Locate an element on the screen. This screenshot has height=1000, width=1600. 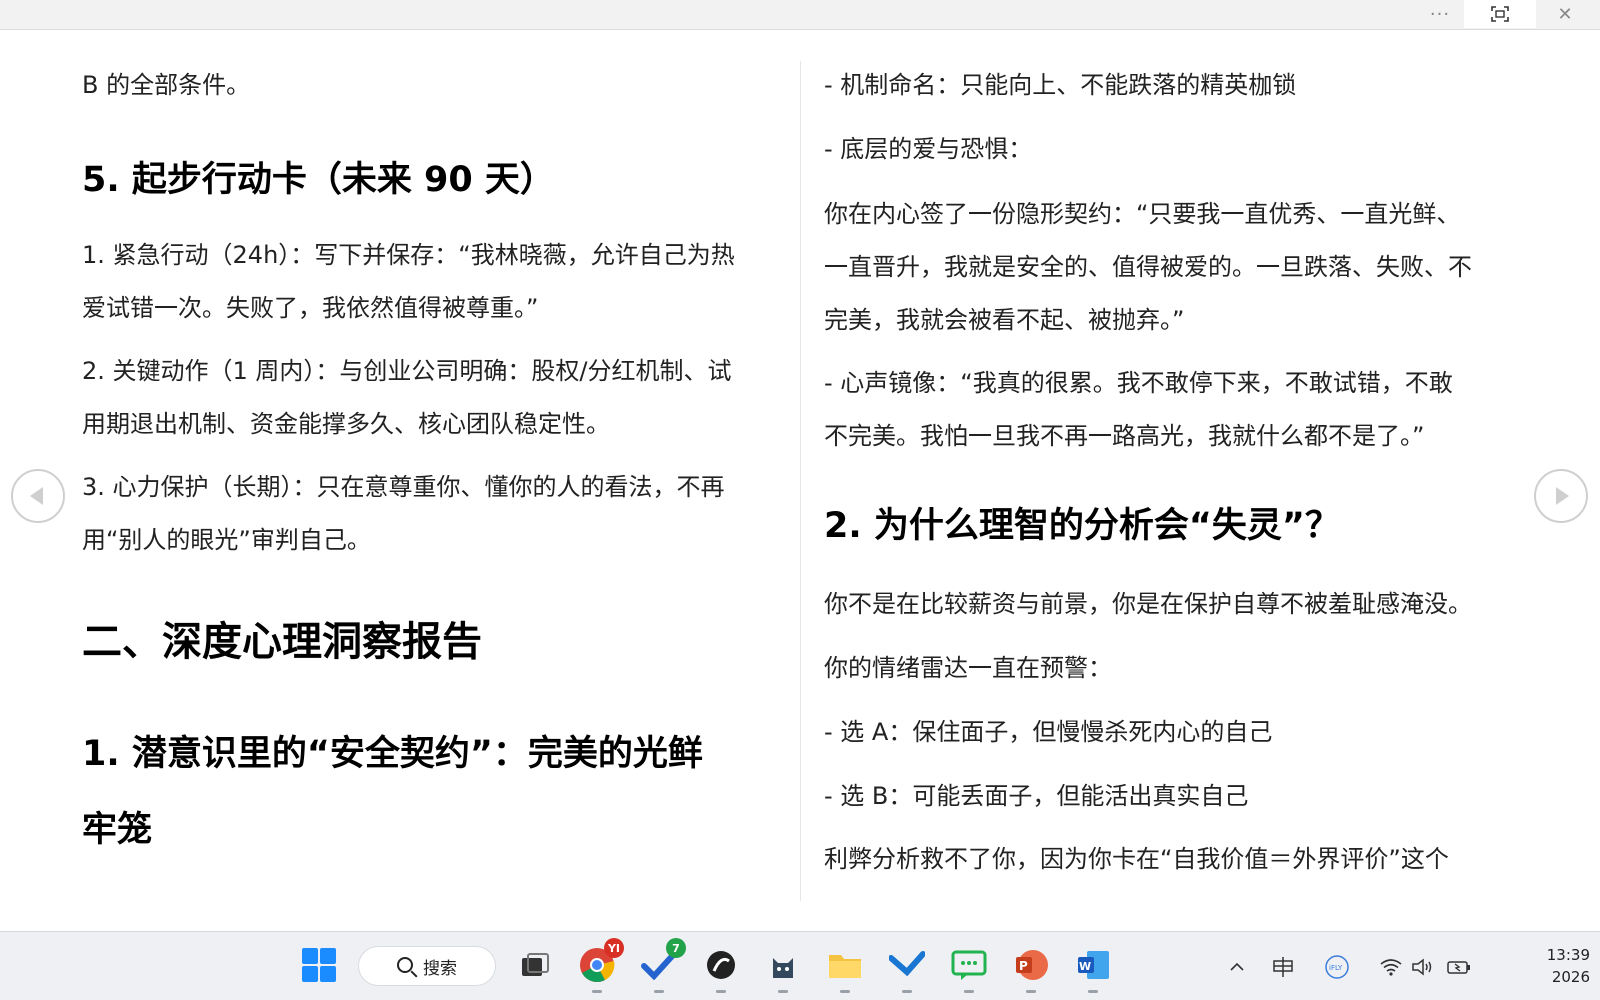
app-logo-glyph is located at coordinates (721, 965).